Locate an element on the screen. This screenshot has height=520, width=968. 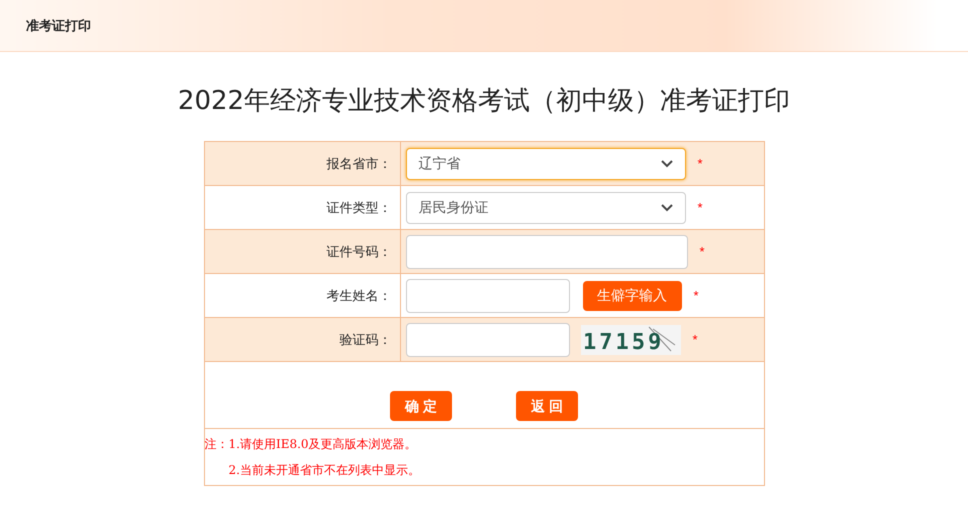
note-prefix: 注： is located at coordinates (216, 444).